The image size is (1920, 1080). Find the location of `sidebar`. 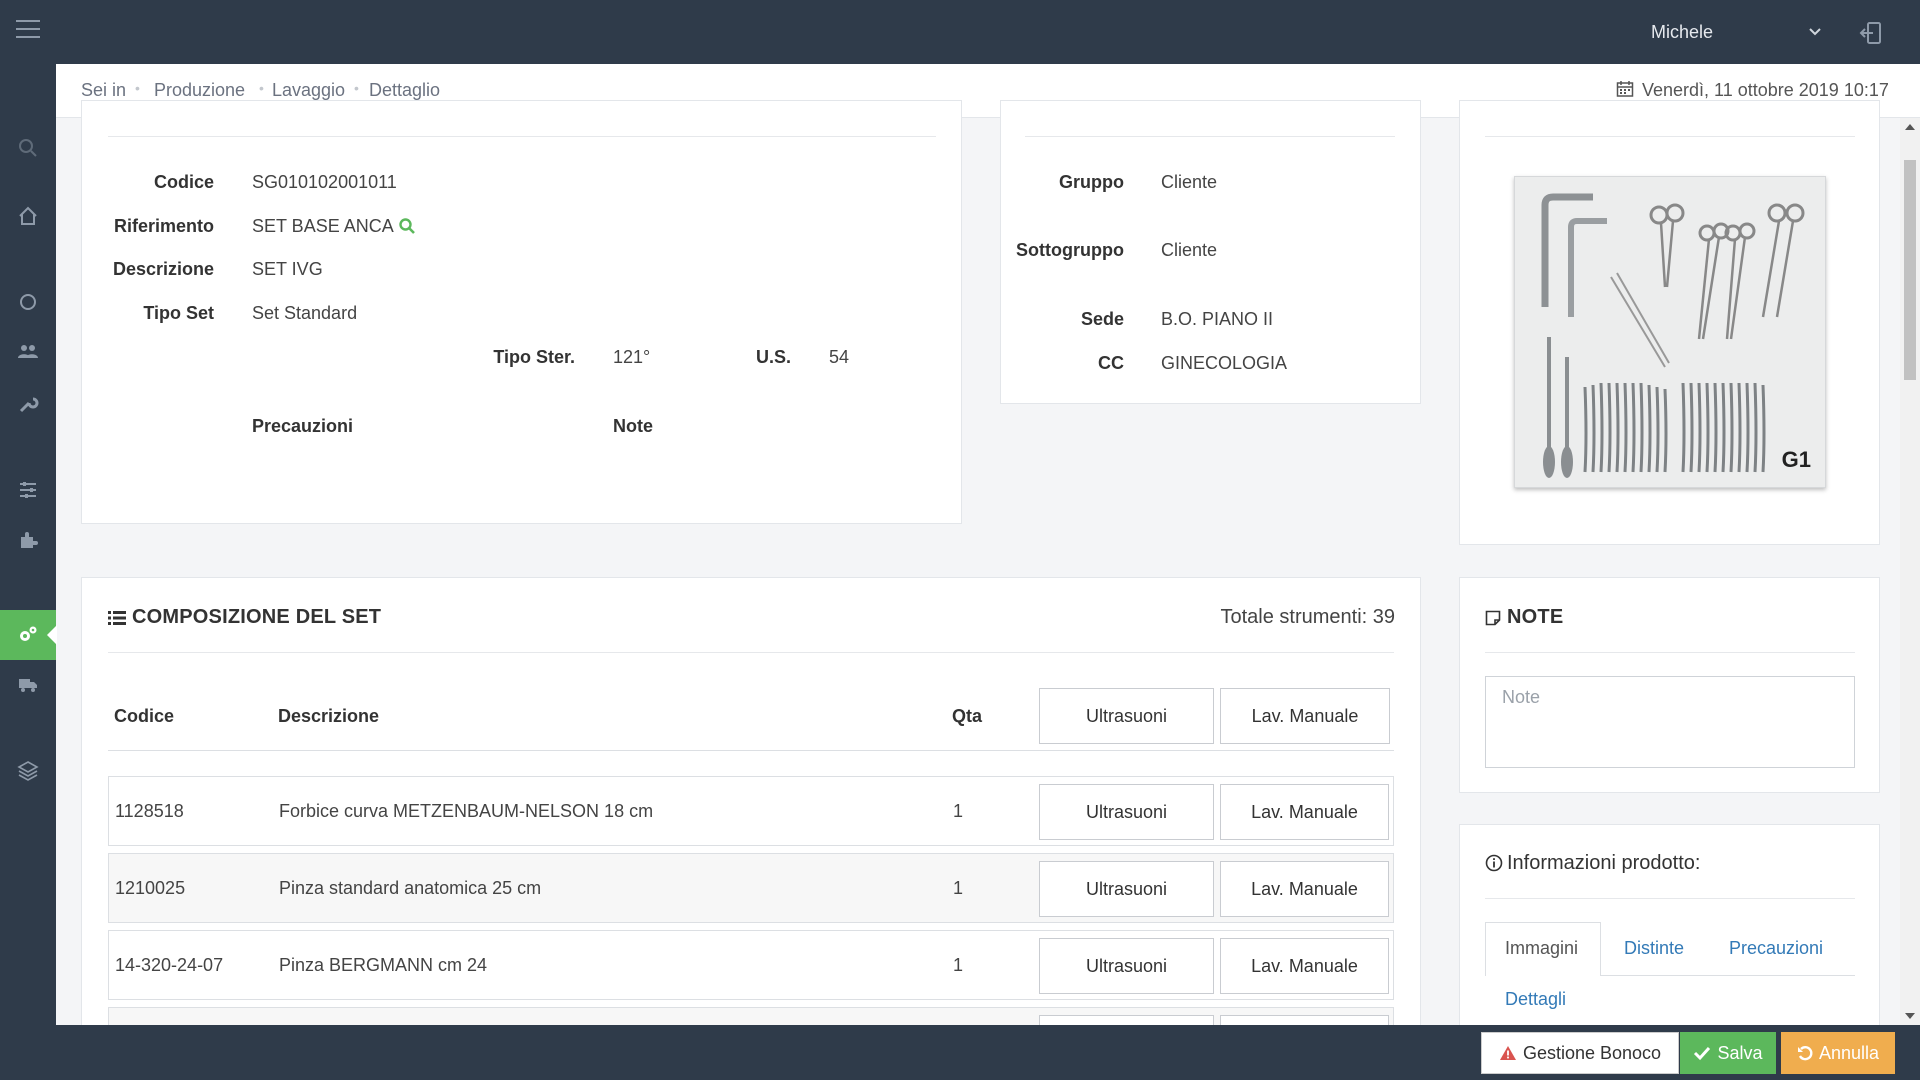

sidebar is located at coordinates (28, 544).